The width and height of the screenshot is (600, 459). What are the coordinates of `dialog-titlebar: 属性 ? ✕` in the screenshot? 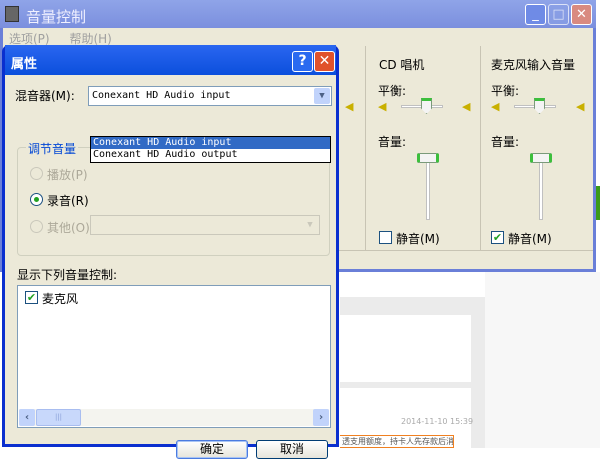 It's located at (170, 60).